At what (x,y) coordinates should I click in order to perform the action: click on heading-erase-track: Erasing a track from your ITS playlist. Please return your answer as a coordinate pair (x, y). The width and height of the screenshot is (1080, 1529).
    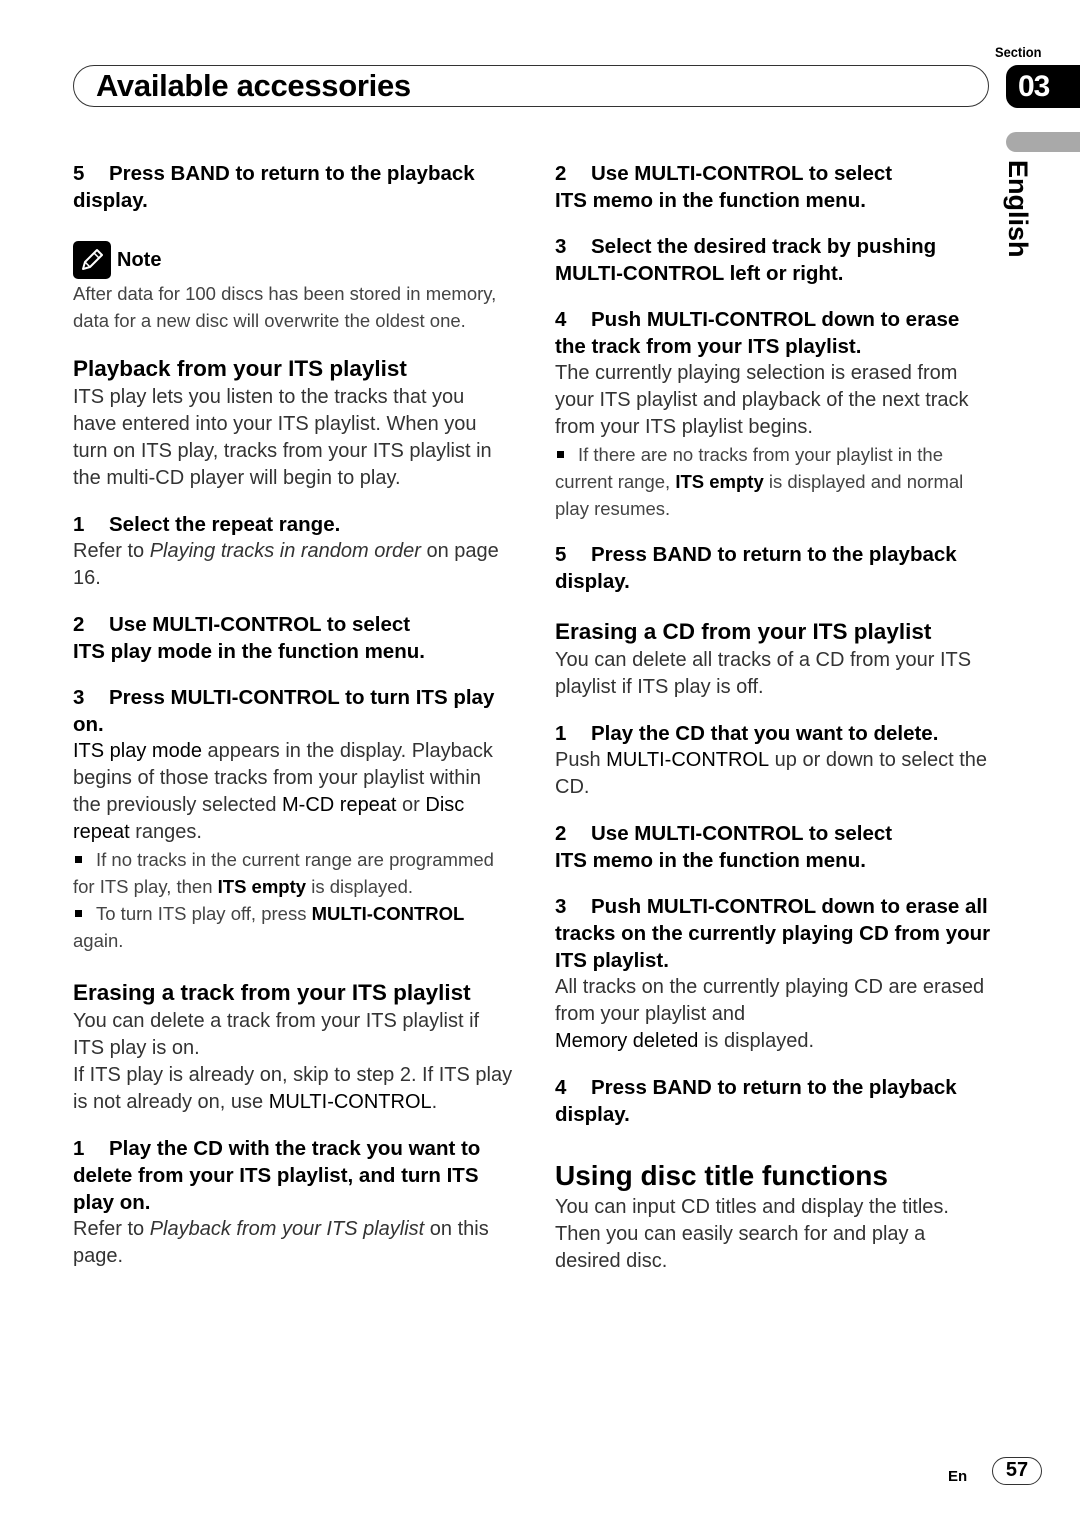
    Looking at the image, I should click on (272, 992).